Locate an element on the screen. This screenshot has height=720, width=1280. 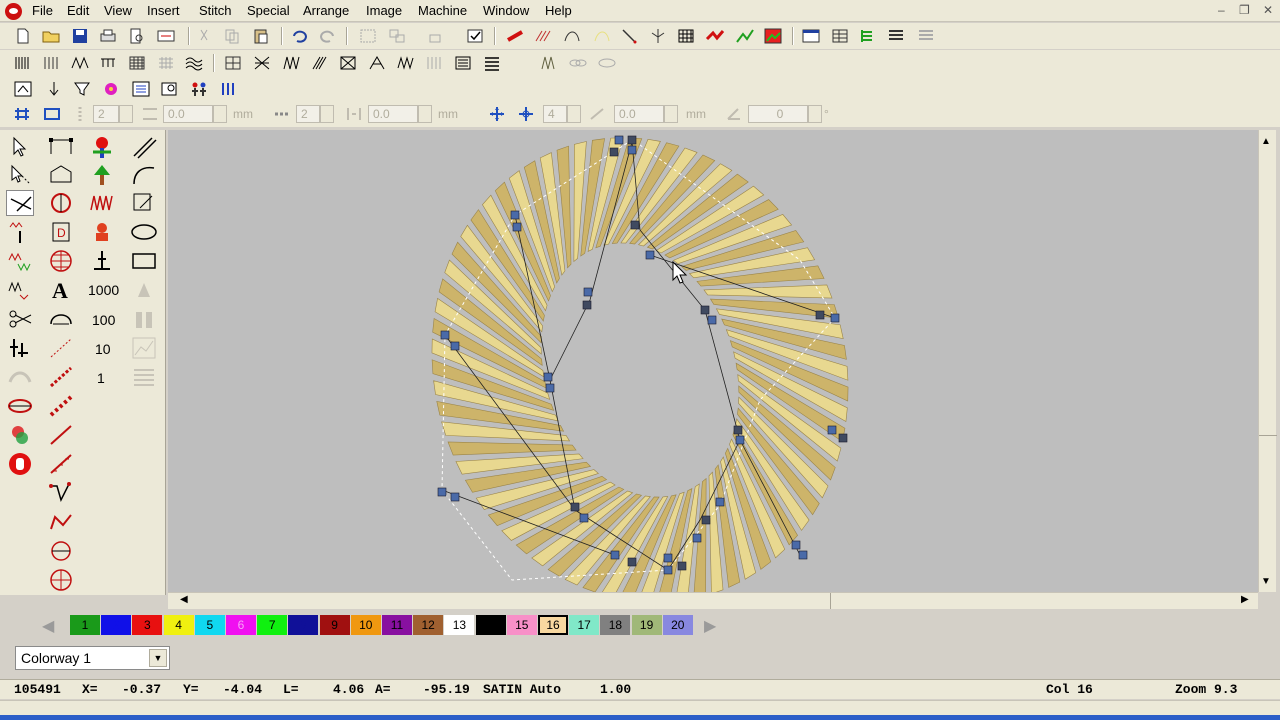
undo-icon is located at coordinates (299, 36).